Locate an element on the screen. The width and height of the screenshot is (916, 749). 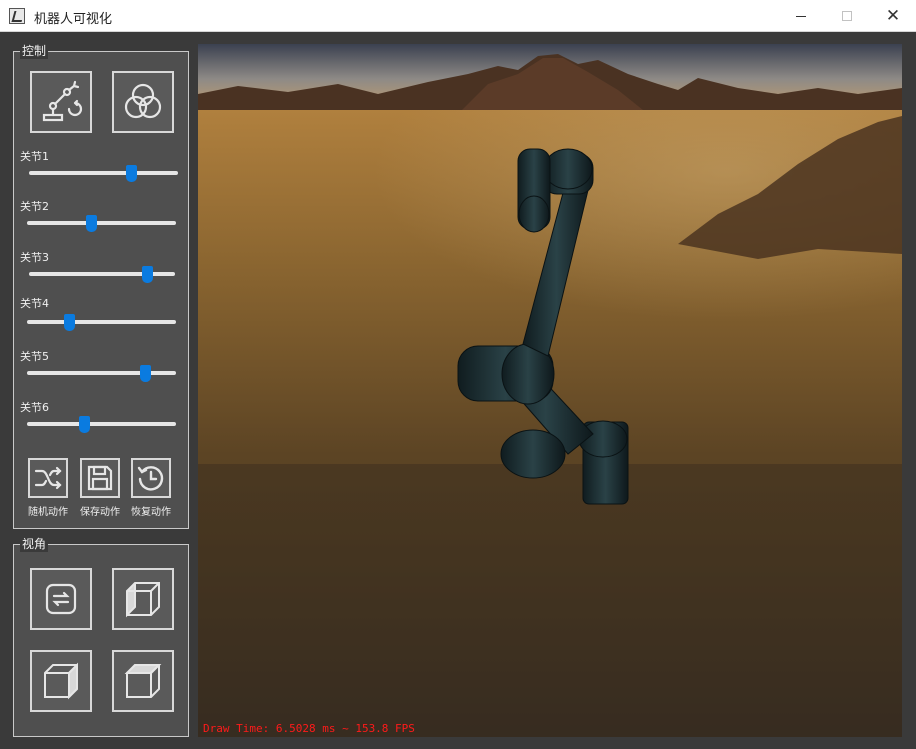
shuffle-icon is located at coordinates (48, 478).